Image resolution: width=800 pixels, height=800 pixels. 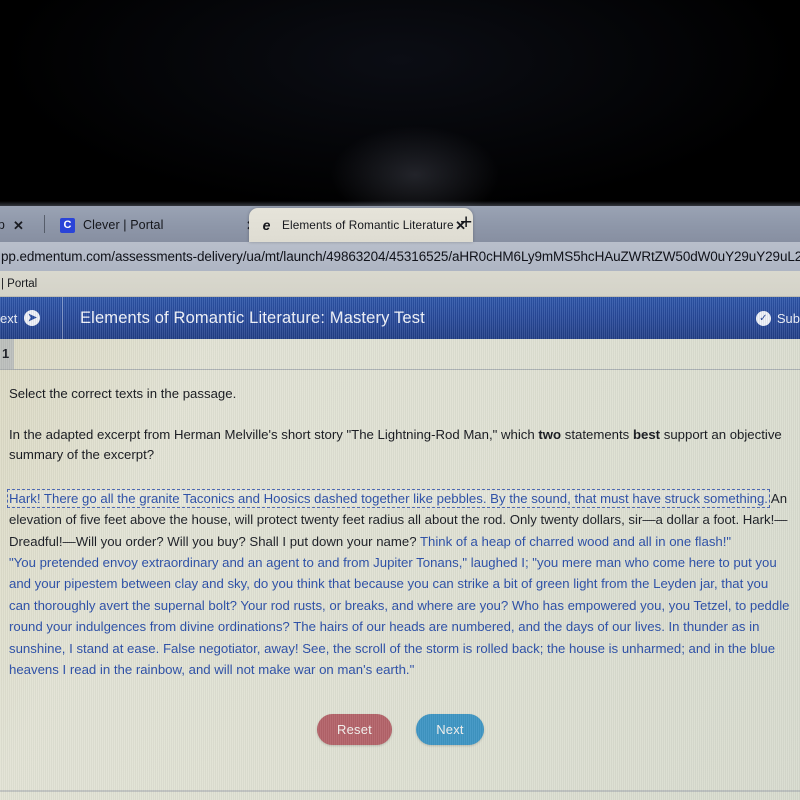 I want to click on next-nav-button: ext ➤, so click(x=31, y=318).